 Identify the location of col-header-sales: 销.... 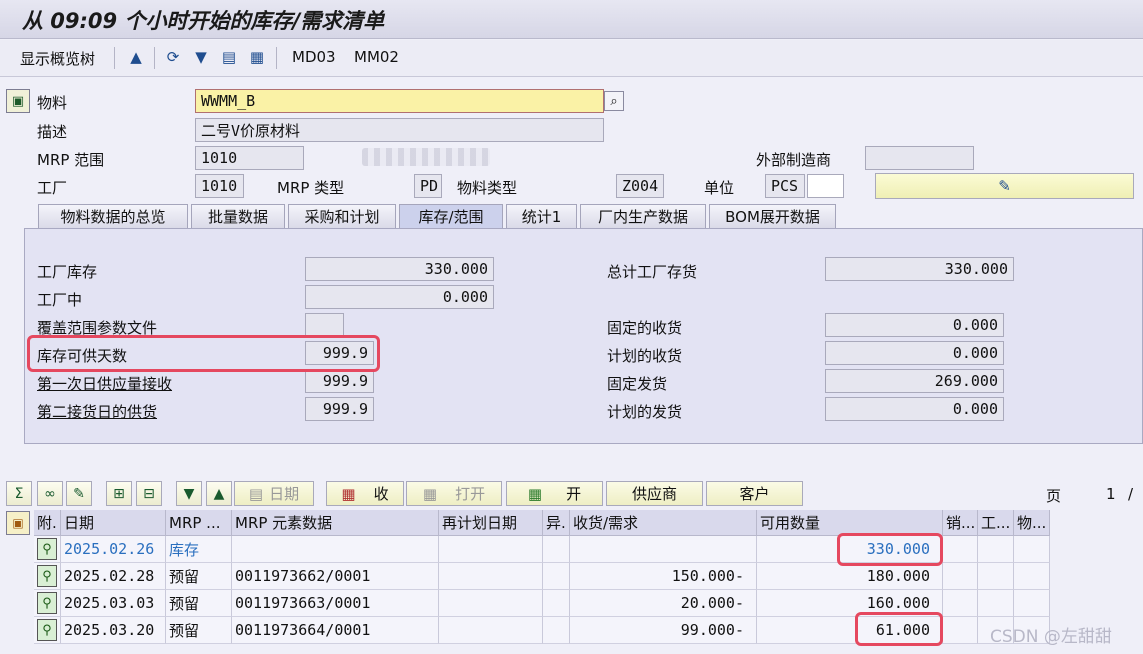
(960, 523).